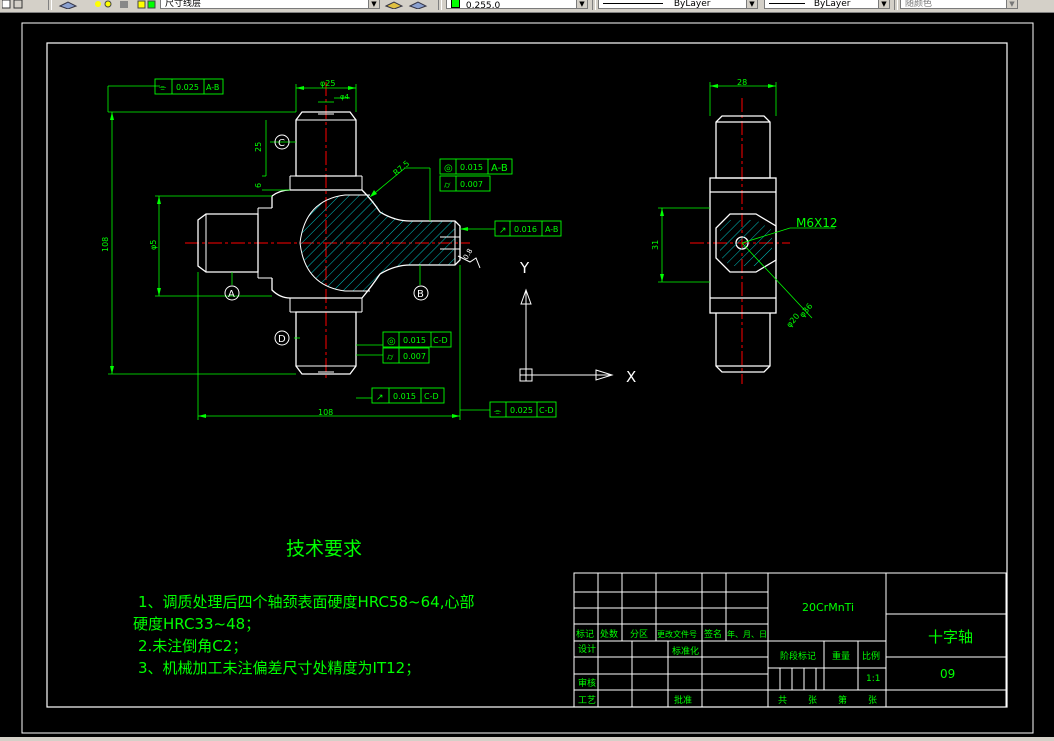 The height and width of the screenshot is (741, 1054). What do you see at coordinates (258, 185) in the screenshot?
I see `dim-vert-6: 6` at bounding box center [258, 185].